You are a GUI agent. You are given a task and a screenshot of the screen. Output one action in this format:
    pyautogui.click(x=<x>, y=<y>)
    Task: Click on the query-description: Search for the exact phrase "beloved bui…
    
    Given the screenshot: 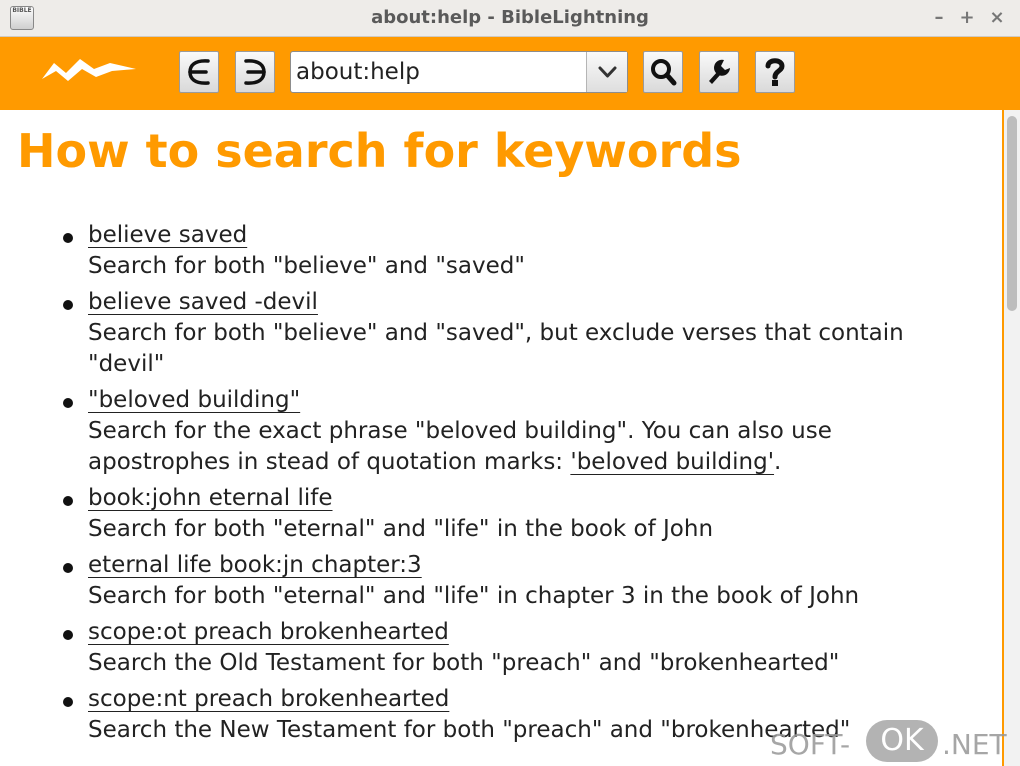 What is the action you would take?
    pyautogui.click(x=528, y=447)
    